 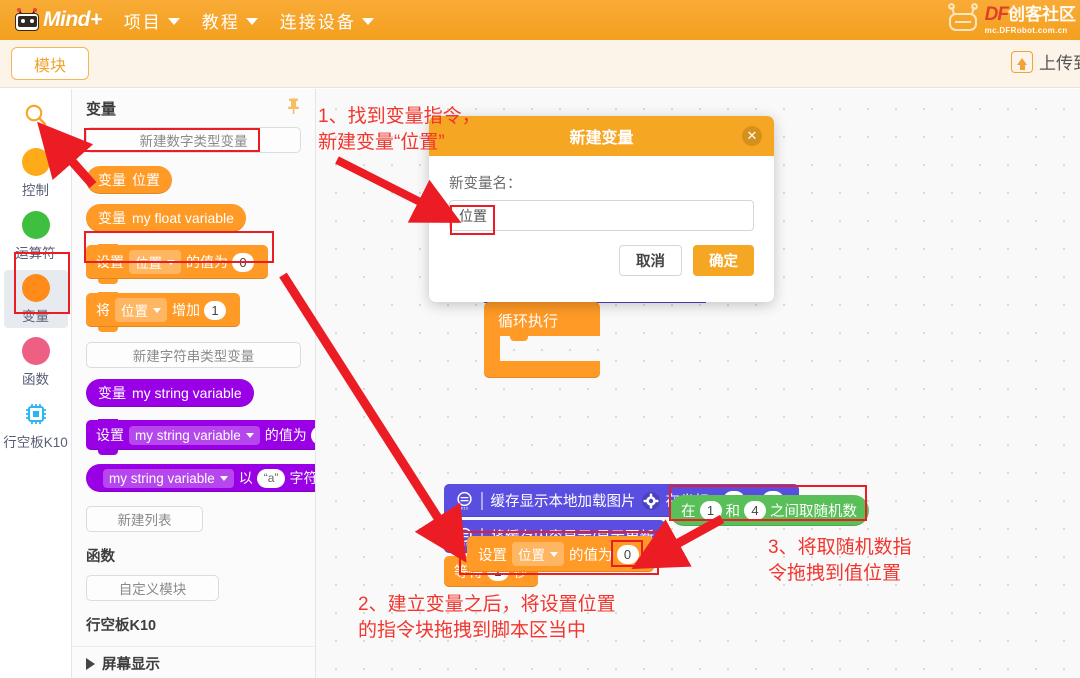 I want to click on sidebar-item-functions-label: 函数, so click(x=35, y=379).